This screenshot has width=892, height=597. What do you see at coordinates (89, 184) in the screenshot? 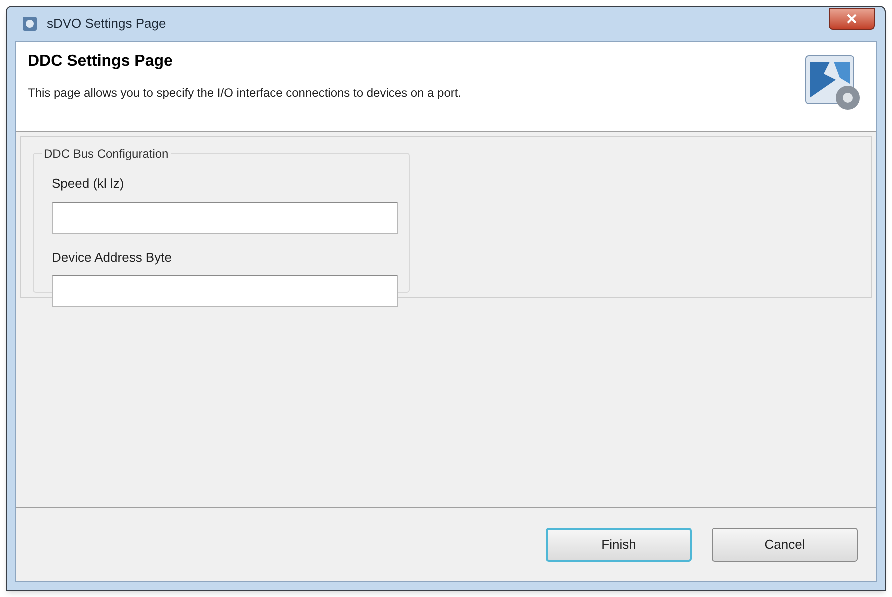
I see `field-label: Speed (kl lz)` at bounding box center [89, 184].